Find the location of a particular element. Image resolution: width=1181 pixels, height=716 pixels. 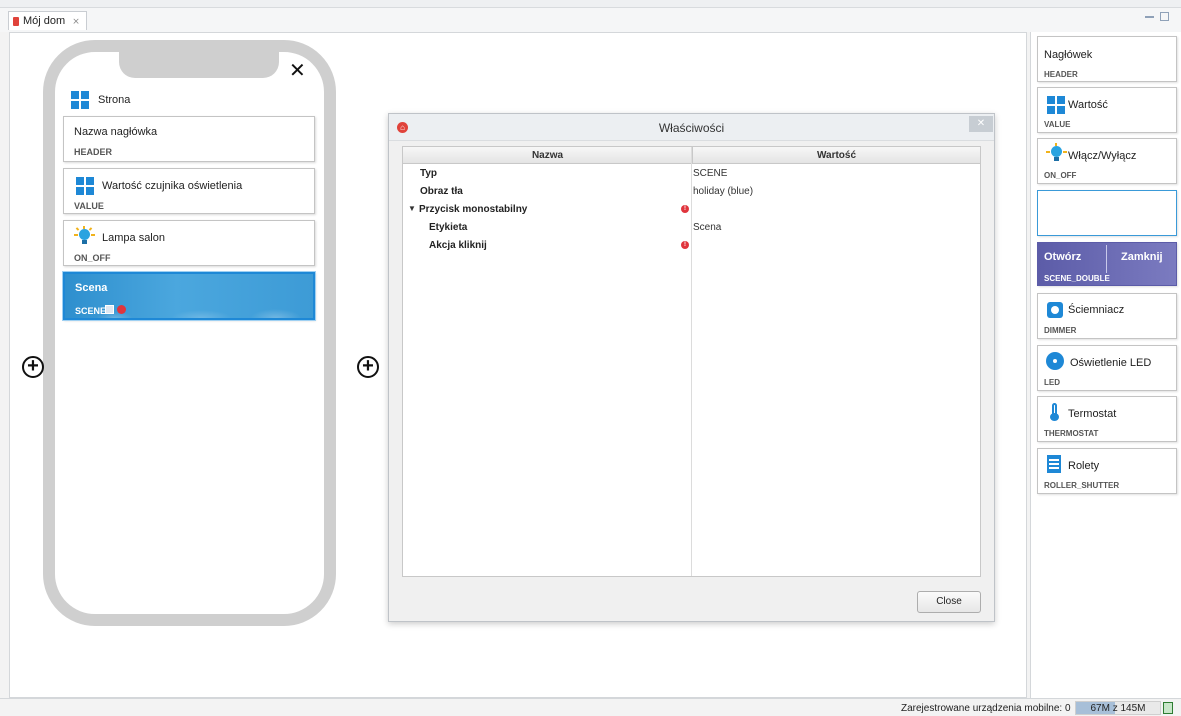

column-header-value: Wartość is located at coordinates (836, 155).